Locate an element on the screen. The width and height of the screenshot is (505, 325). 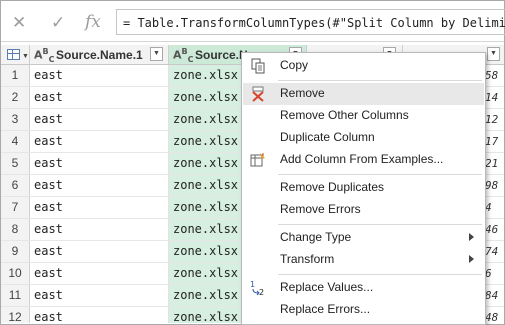
row-number: 5 is located at coordinates (15, 163).